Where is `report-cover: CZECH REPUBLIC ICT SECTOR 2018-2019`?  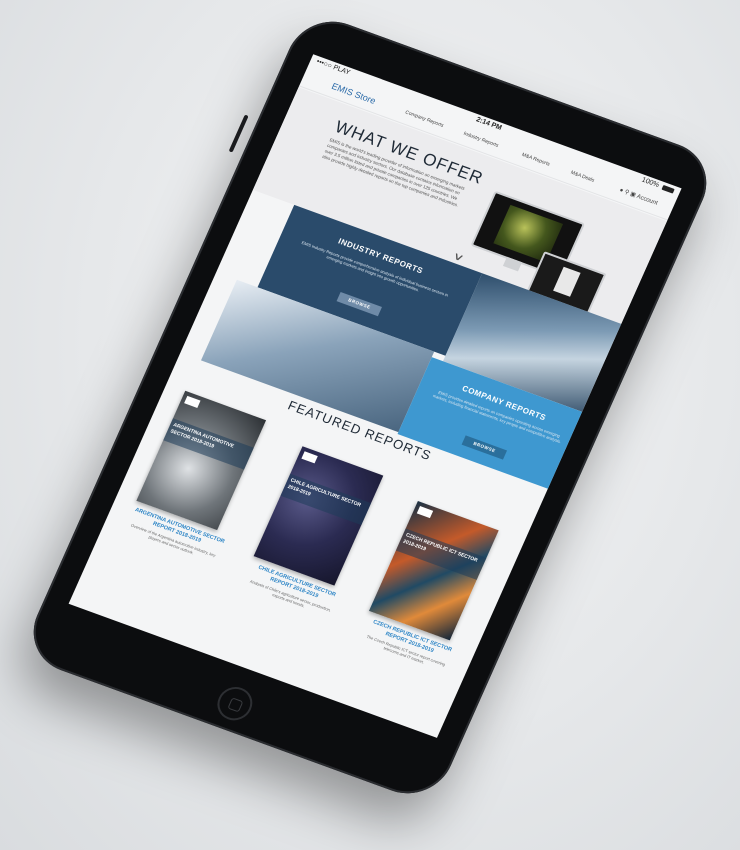 report-cover: CZECH REPUBLIC ICT SECTOR 2018-2019 is located at coordinates (433, 571).